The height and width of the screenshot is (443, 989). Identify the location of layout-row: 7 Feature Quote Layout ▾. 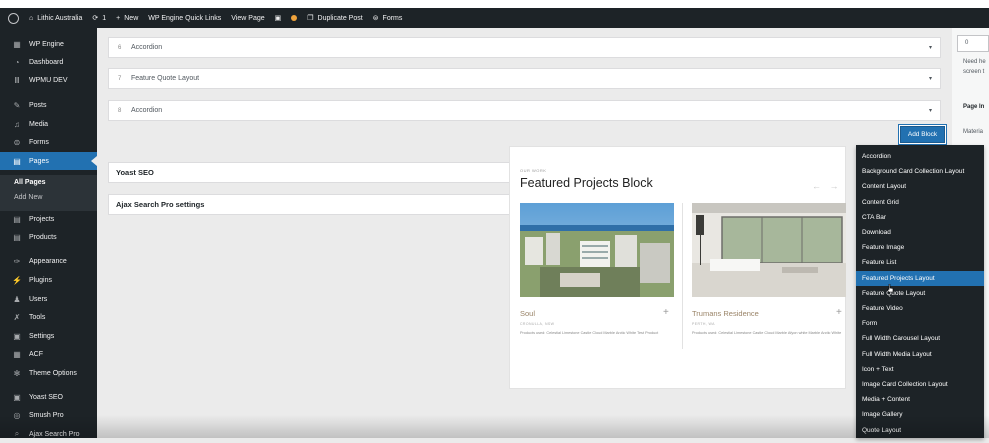
(524, 78).